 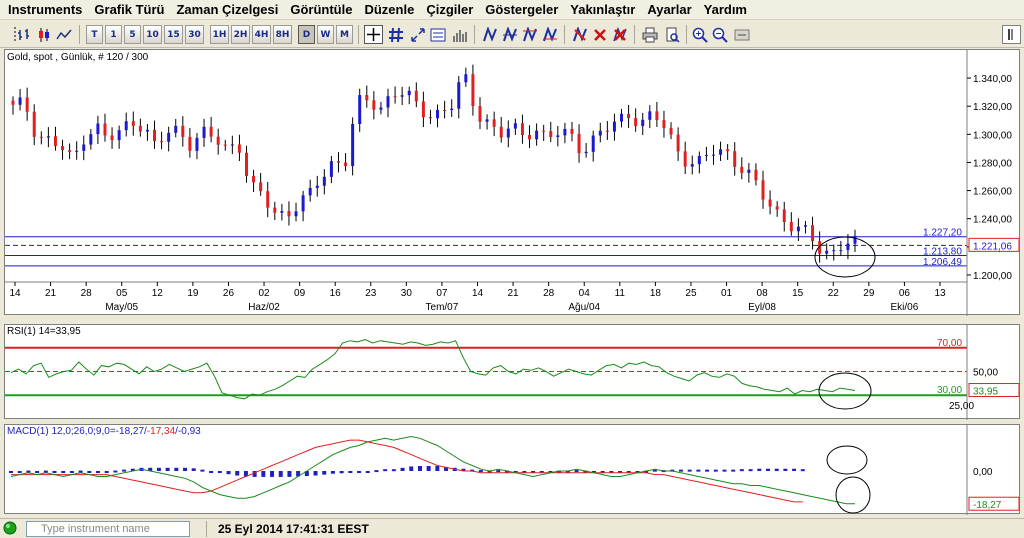 I want to click on menu-yak-nla-t-r: Yakınlaştır, so click(x=602, y=10).